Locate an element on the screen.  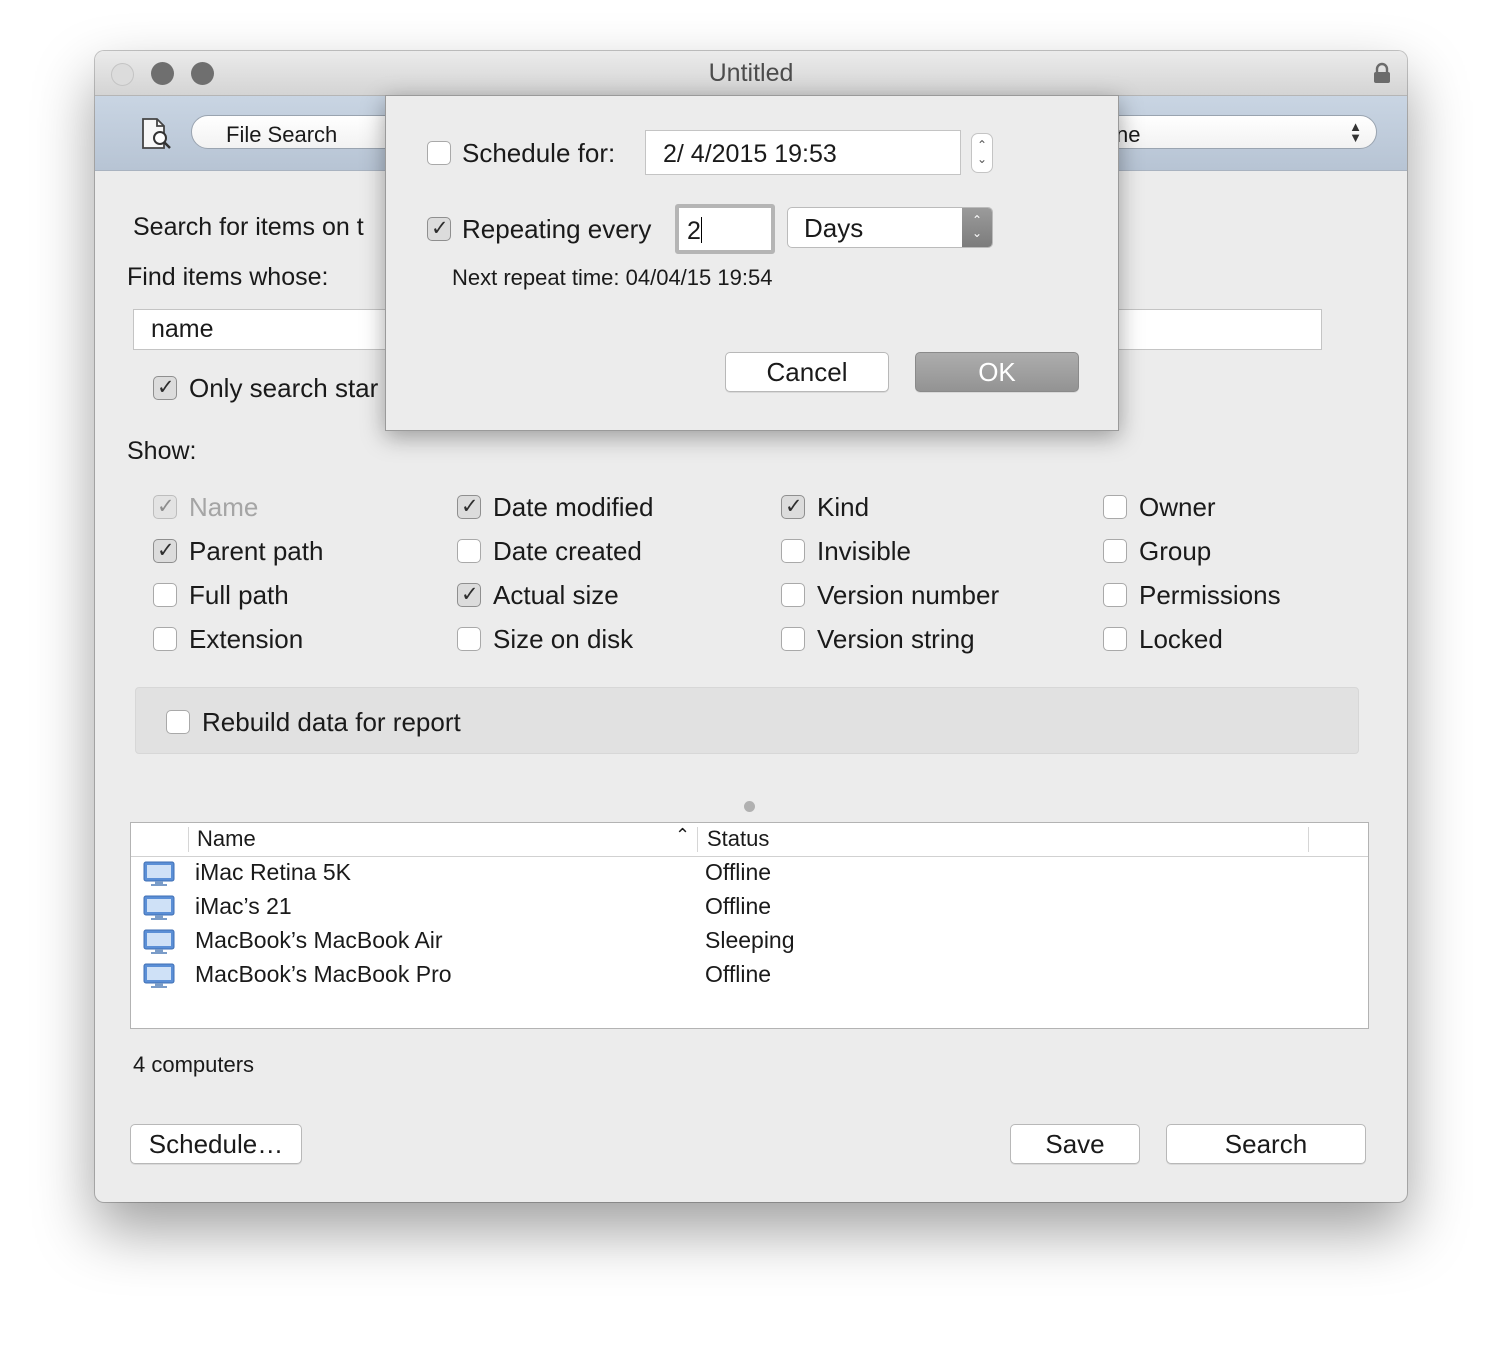
version-number-checkbox is located at coordinates (793, 595).